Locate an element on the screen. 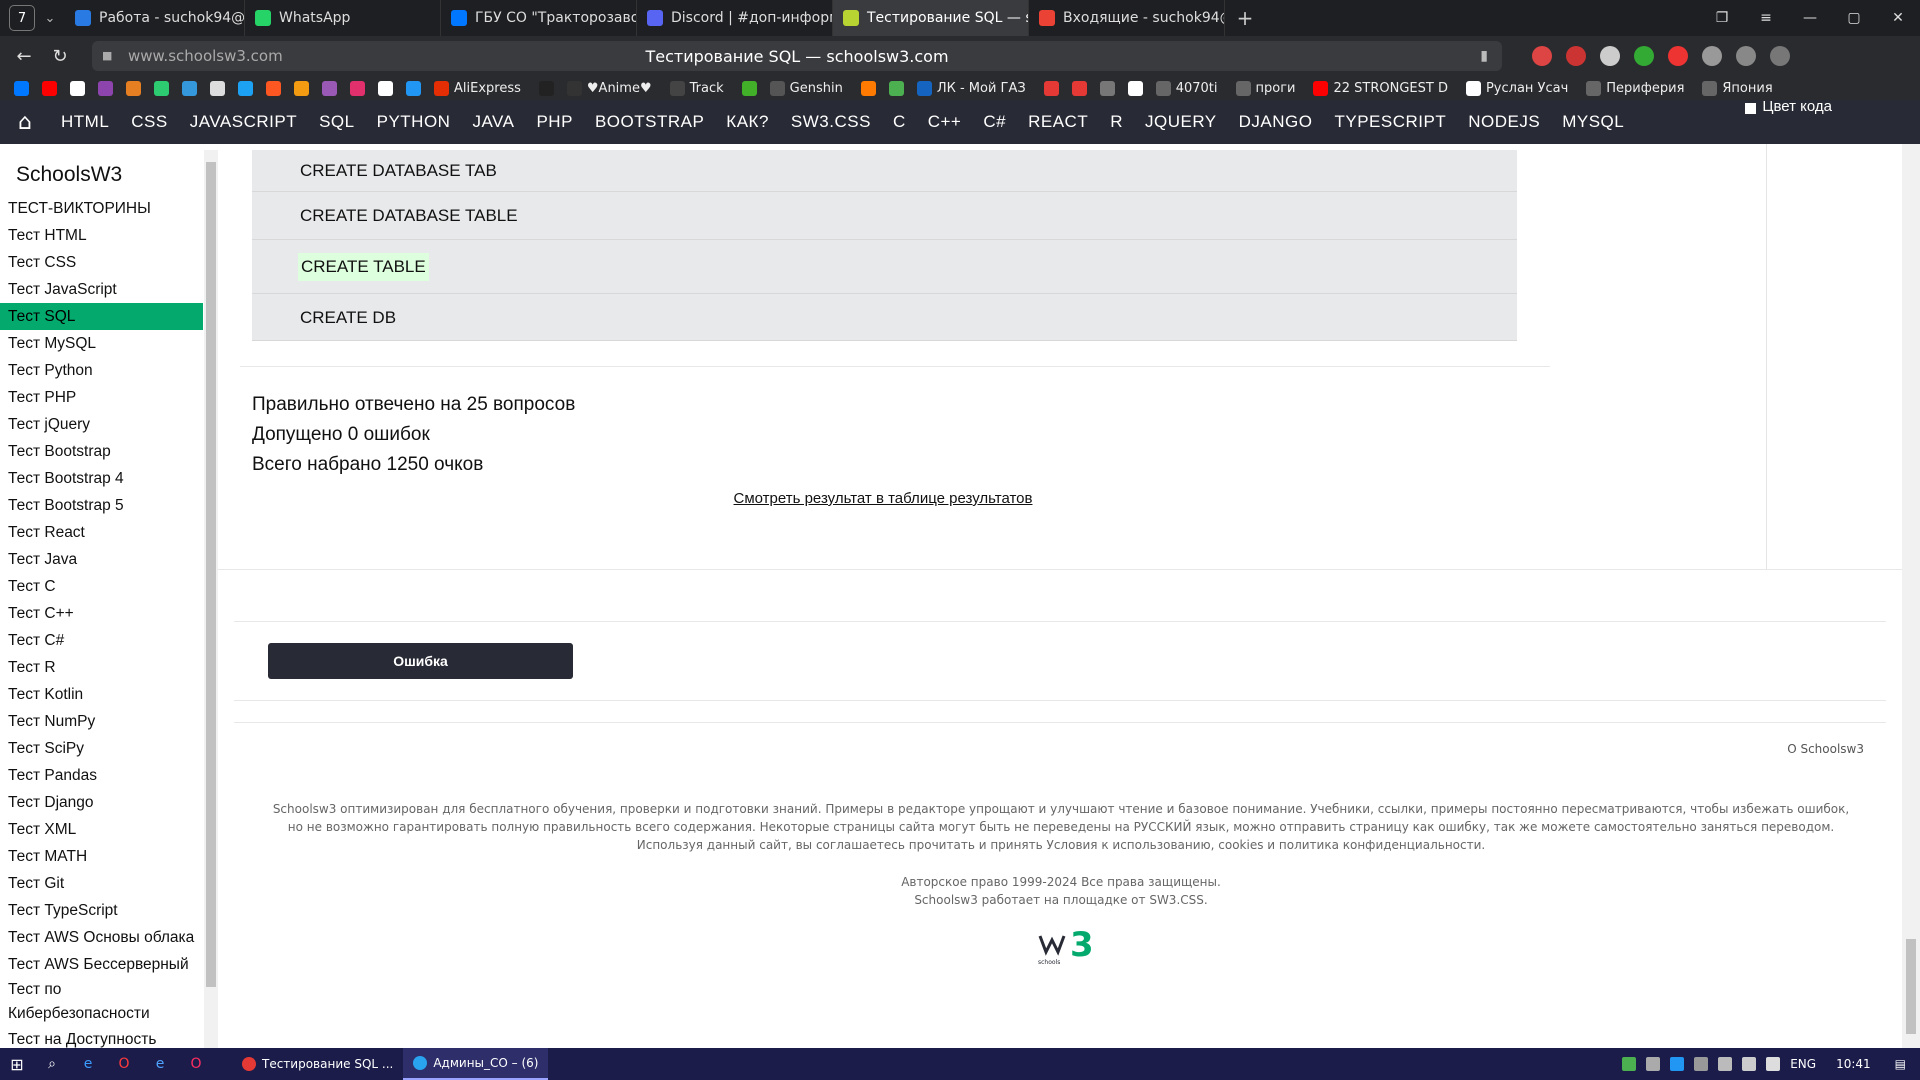 The width and height of the screenshot is (1920, 1080). quiz-option: CREATE DATABASE TABLE is located at coordinates (884, 216).